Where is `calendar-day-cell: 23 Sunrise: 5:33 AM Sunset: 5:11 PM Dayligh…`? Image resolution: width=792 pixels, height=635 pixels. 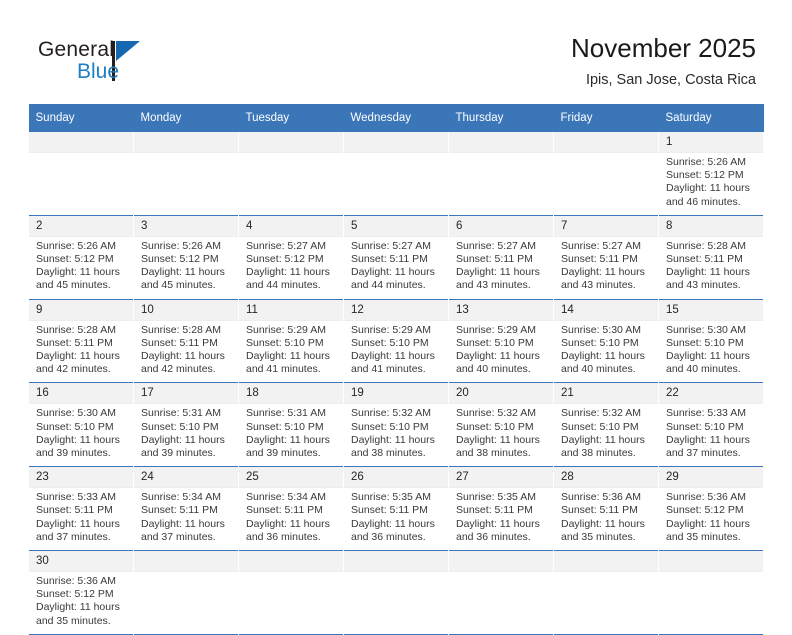 calendar-day-cell: 23 Sunrise: 5:33 AM Sunset: 5:11 PM Dayligh… is located at coordinates (81, 508).